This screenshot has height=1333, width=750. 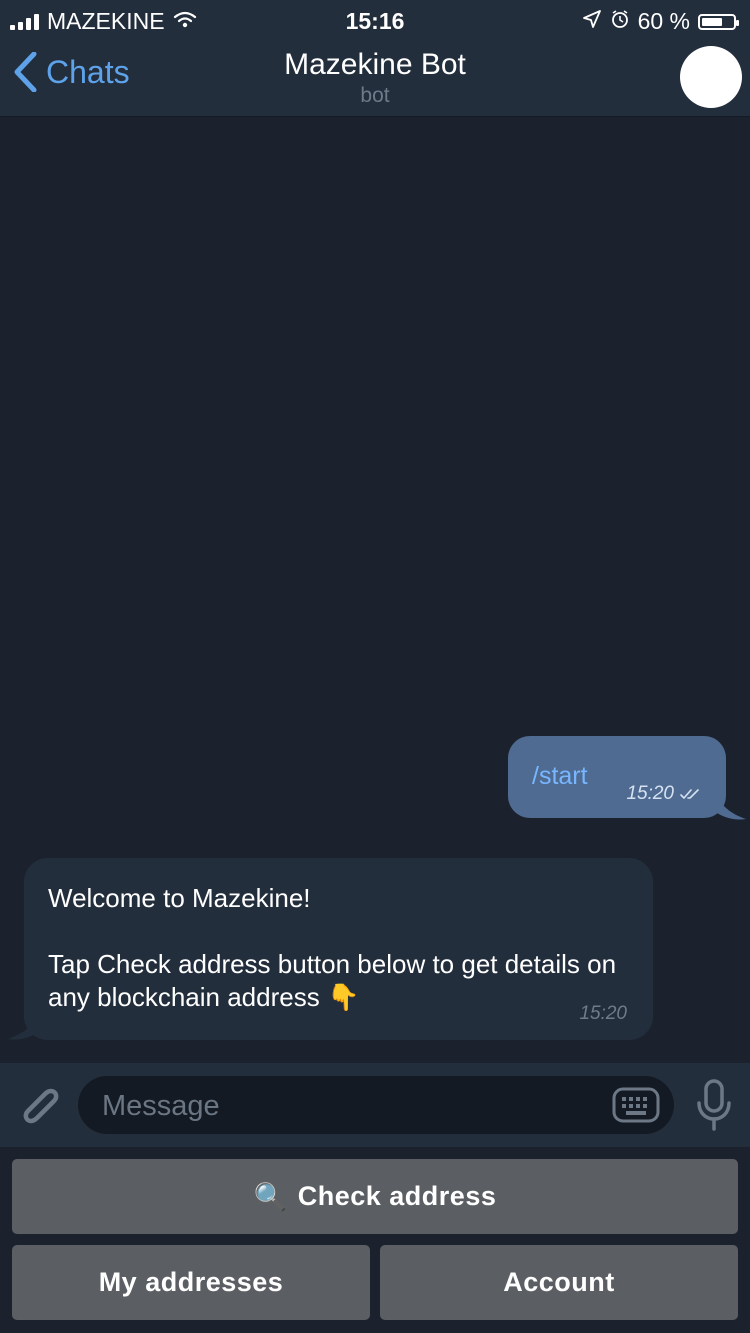 What do you see at coordinates (270, 1196) in the screenshot?
I see `magnifier-icon: 🔍` at bounding box center [270, 1196].